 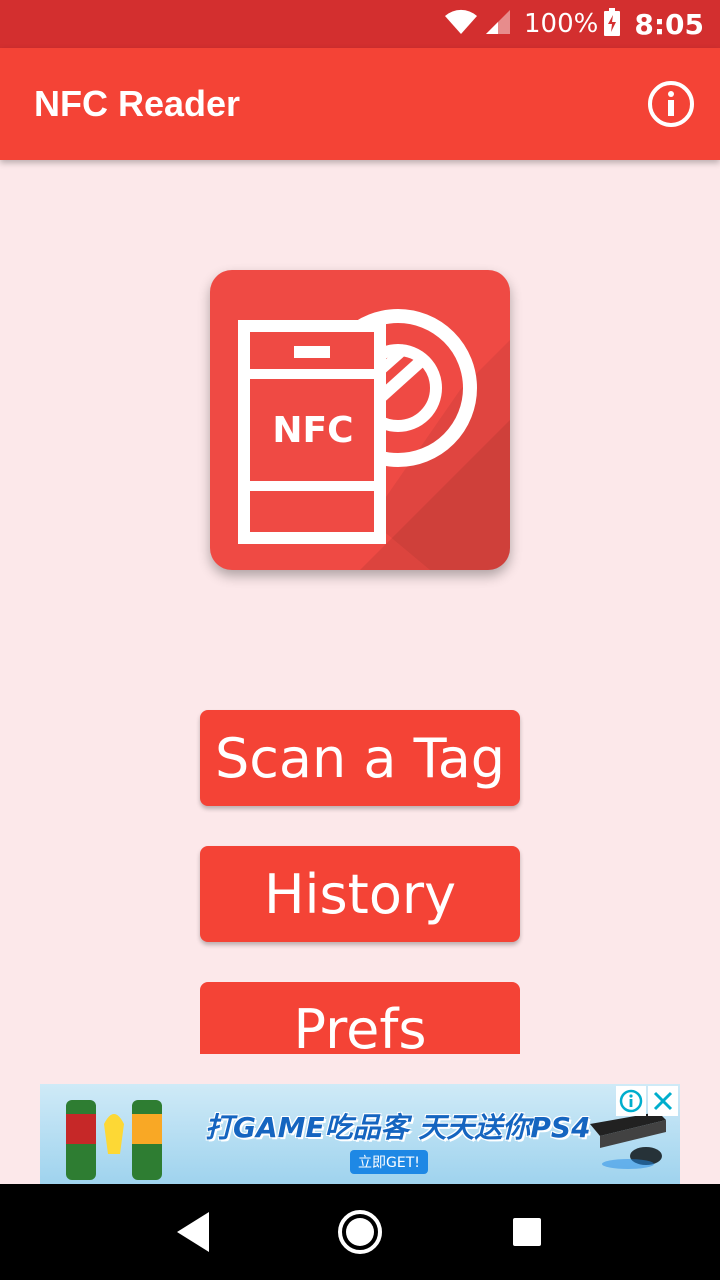 I want to click on snack-can-image, so click(x=114, y=1140).